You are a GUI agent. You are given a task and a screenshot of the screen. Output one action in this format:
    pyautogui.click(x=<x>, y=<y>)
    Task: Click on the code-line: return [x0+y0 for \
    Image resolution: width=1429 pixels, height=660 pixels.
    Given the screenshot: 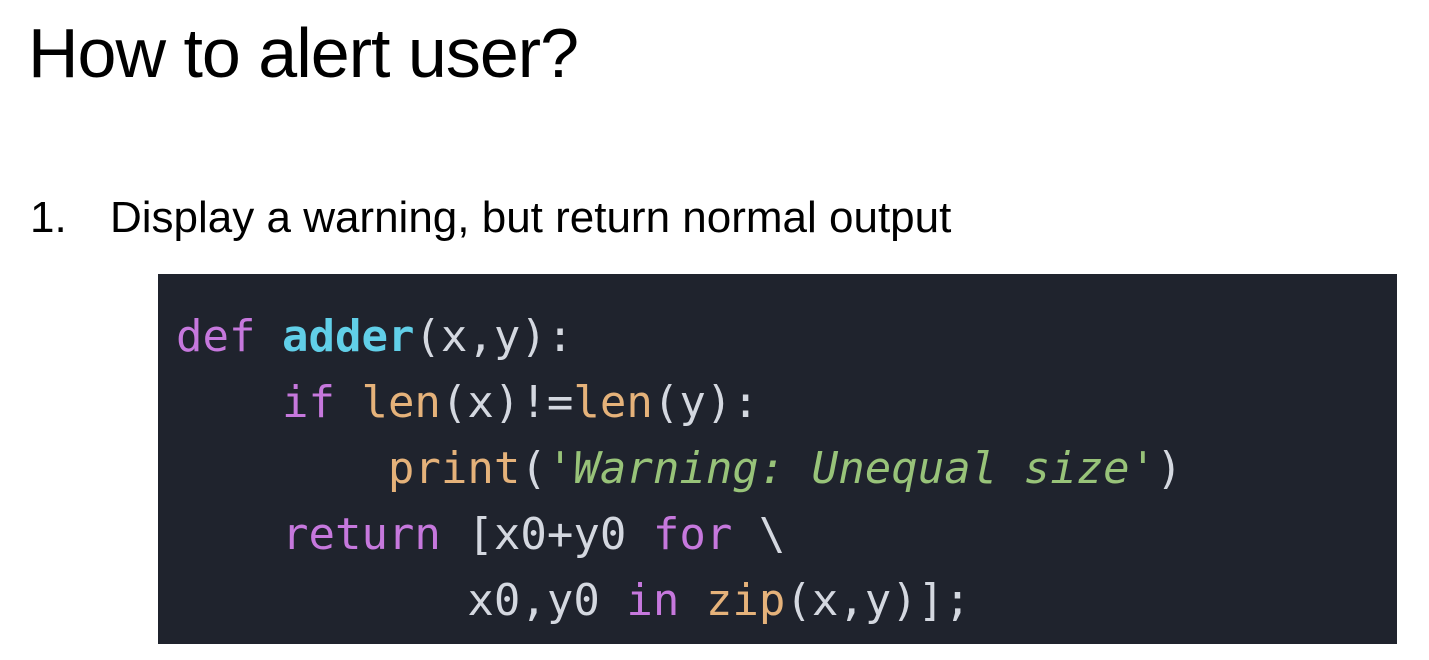 What is the action you would take?
    pyautogui.click(x=786, y=535)
    